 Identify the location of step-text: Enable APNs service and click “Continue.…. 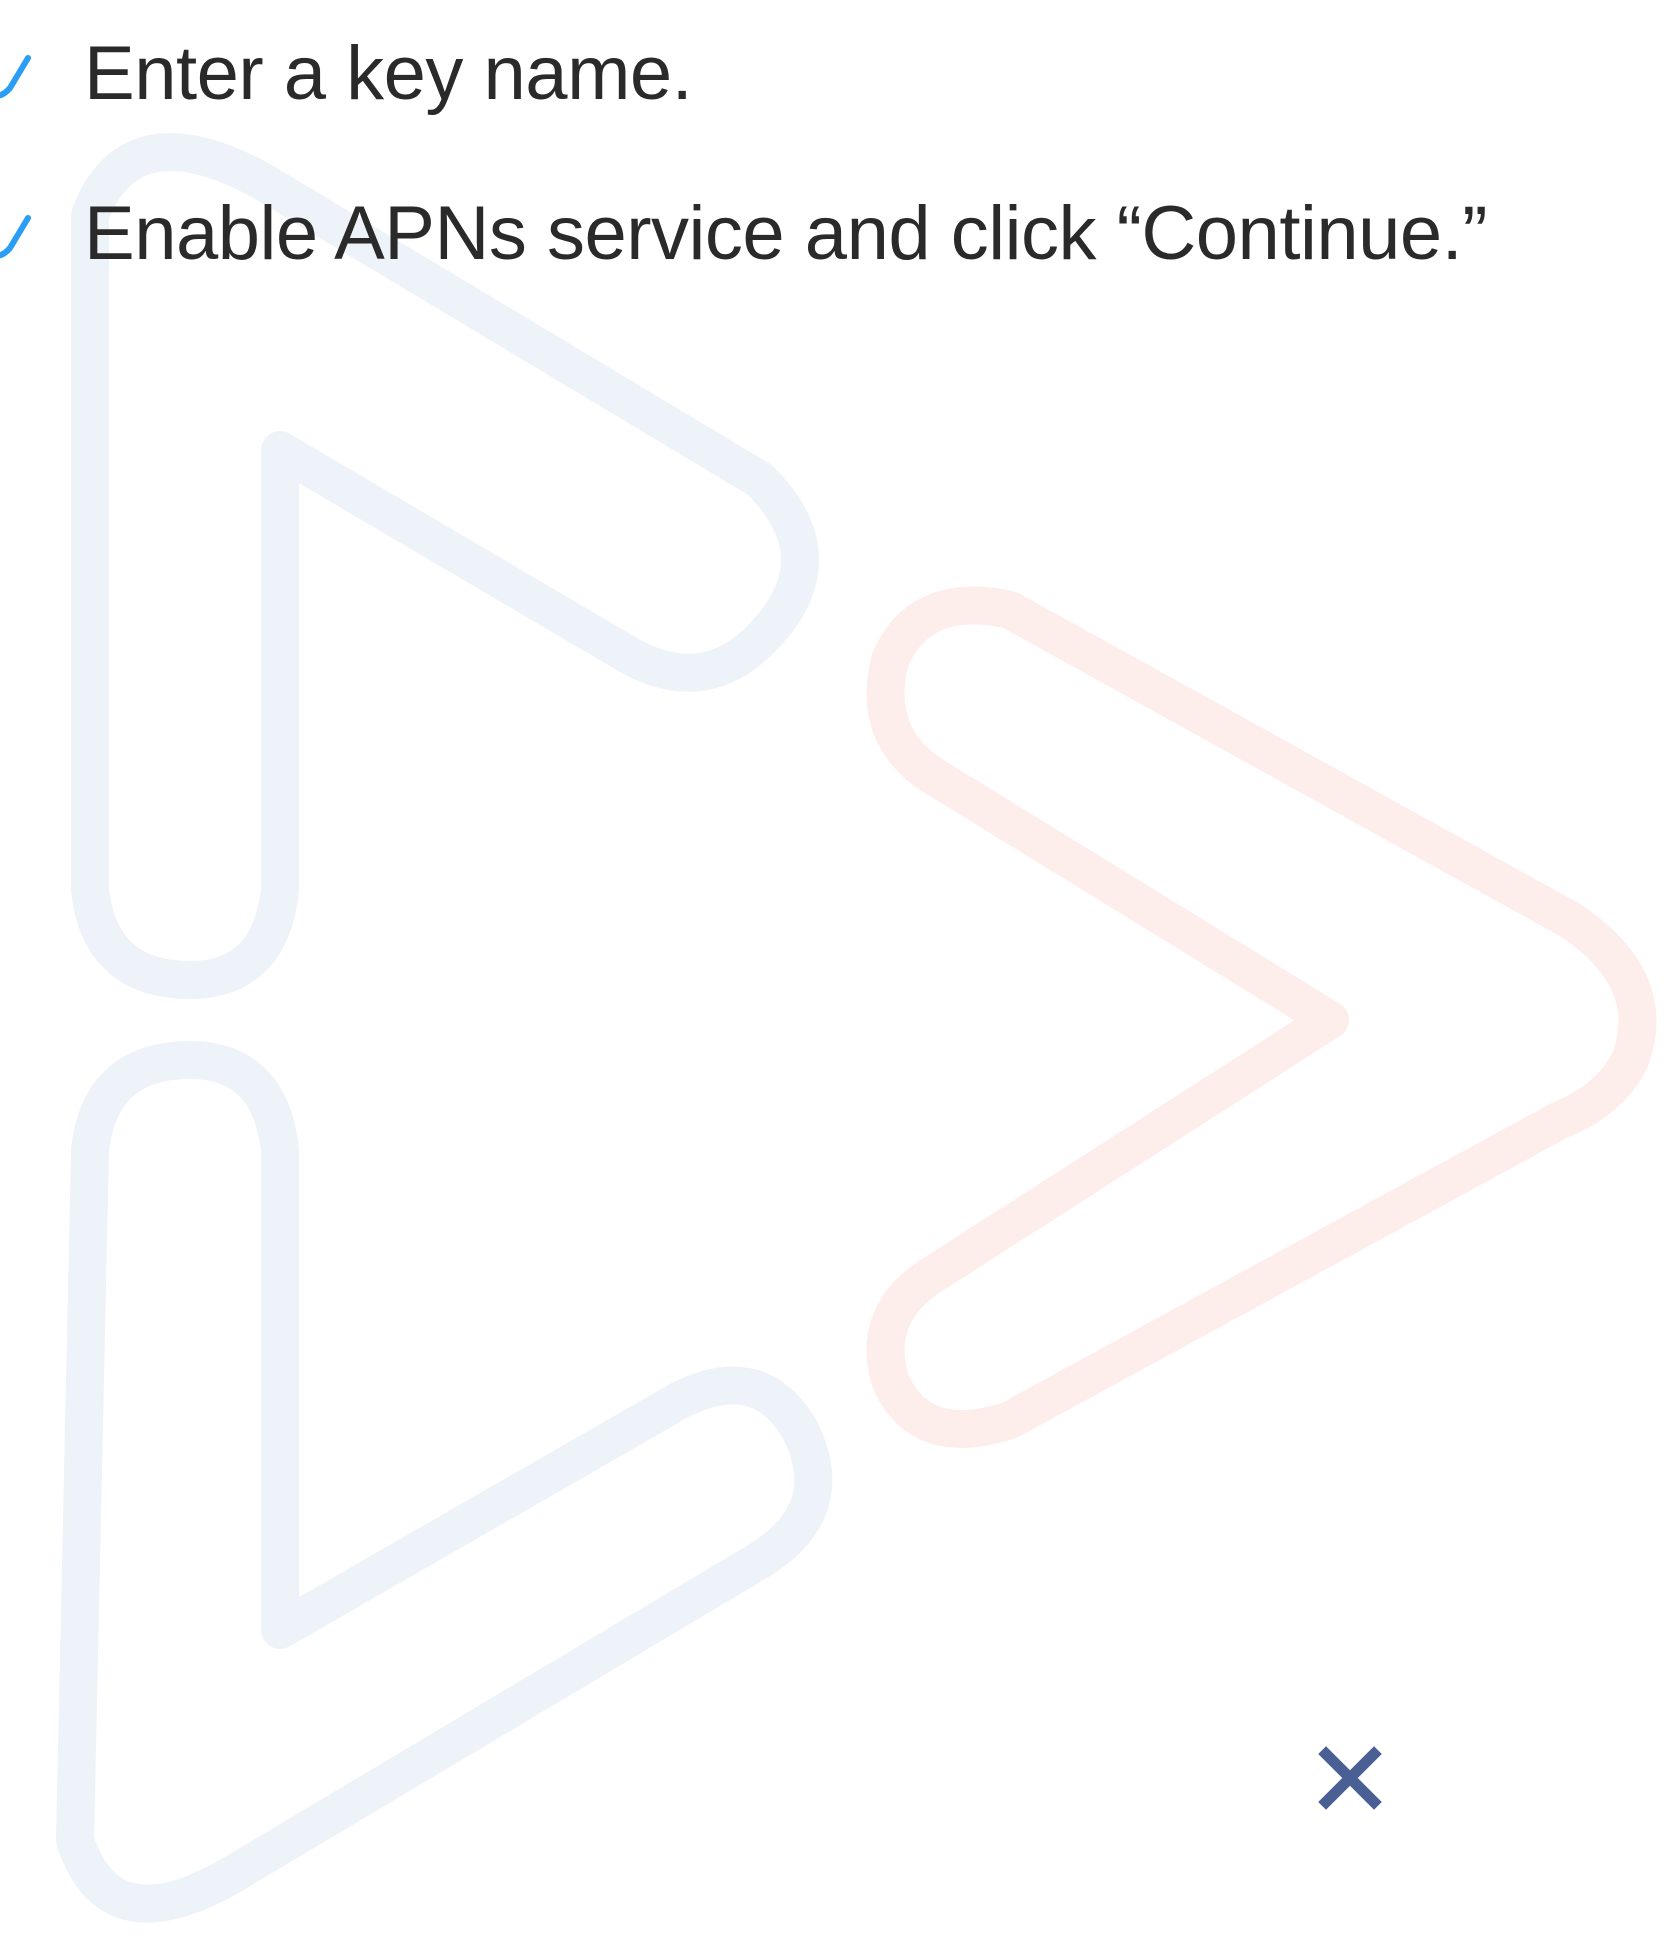
(786, 233).